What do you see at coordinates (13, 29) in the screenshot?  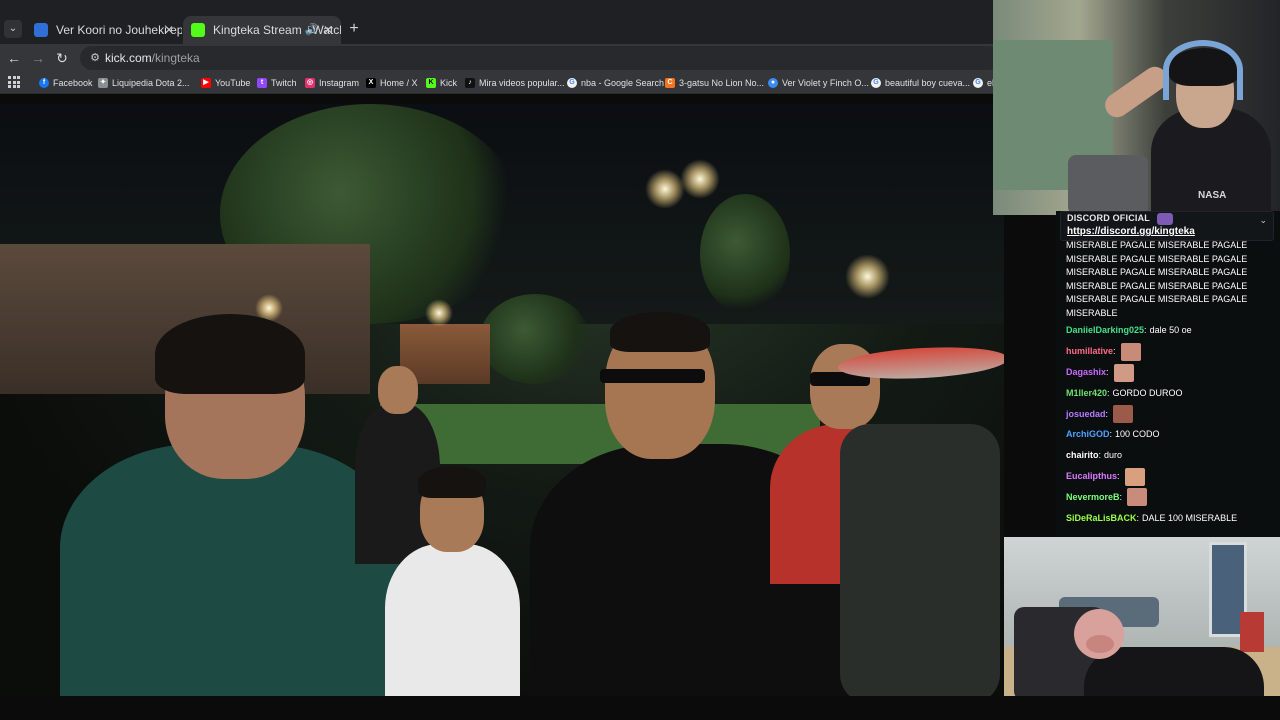 I see `tab-search-icon: ⌄` at bounding box center [13, 29].